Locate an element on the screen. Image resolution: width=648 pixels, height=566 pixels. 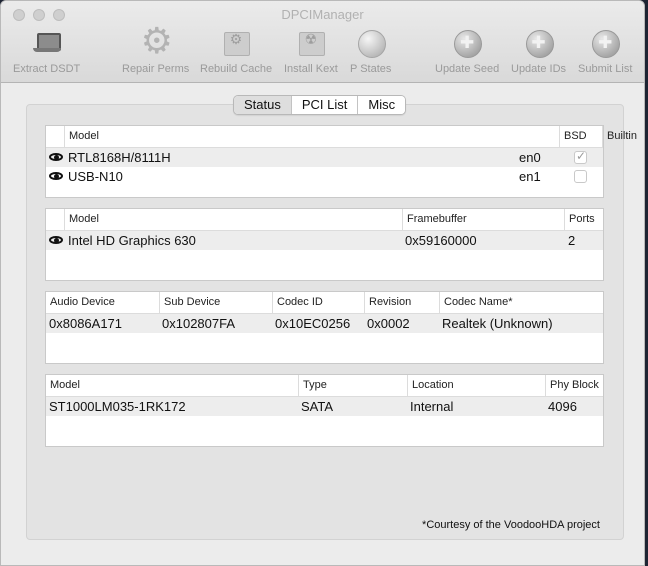
cell-model: RTL8168H/8111H is located at coordinates (119, 157).